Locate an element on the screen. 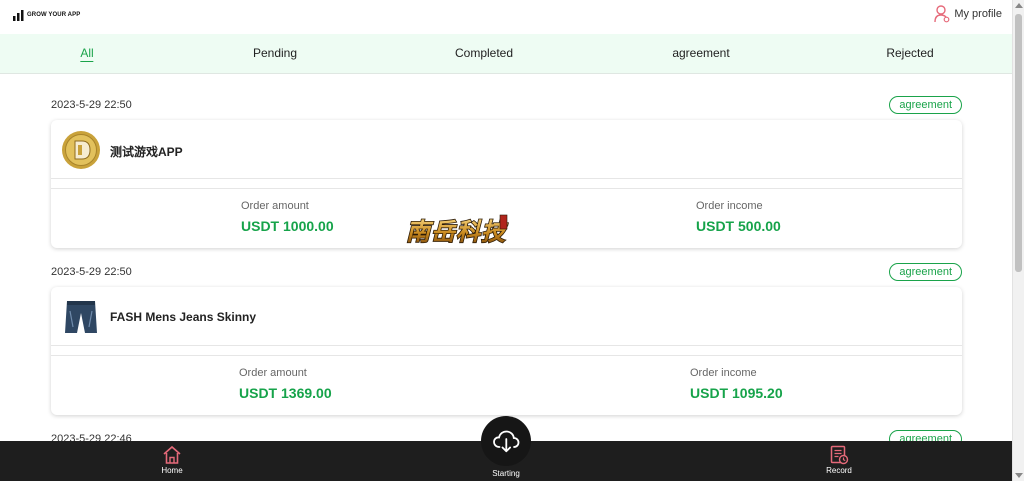 The width and height of the screenshot is (1024, 481). app-logo: GROW YOUR APP is located at coordinates (46, 15).